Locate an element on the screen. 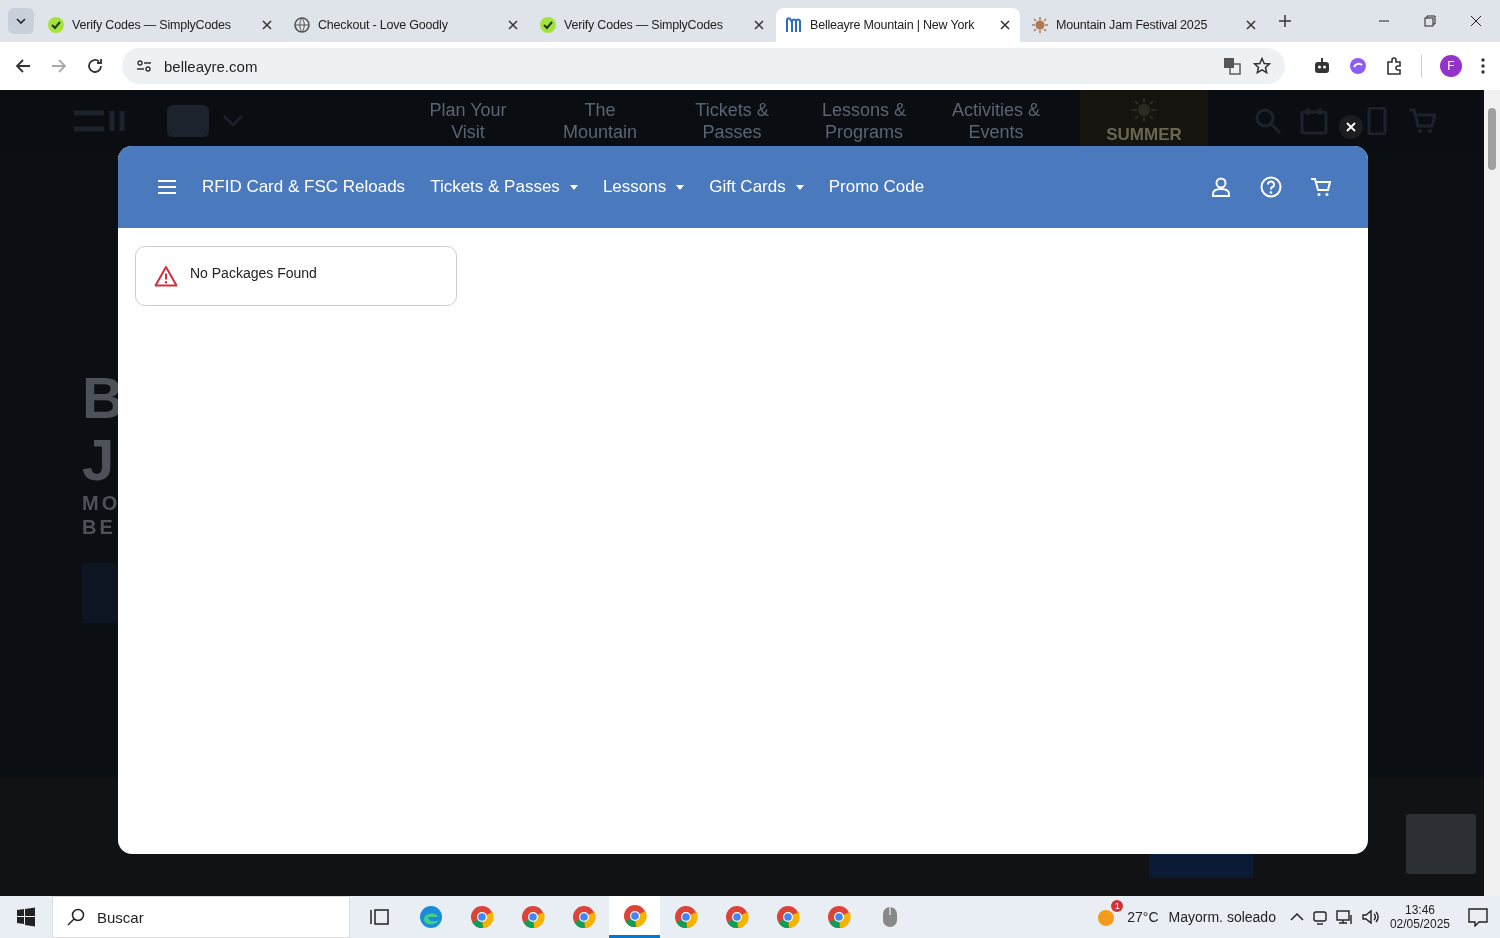  new-tab-icon is located at coordinates (1285, 21).